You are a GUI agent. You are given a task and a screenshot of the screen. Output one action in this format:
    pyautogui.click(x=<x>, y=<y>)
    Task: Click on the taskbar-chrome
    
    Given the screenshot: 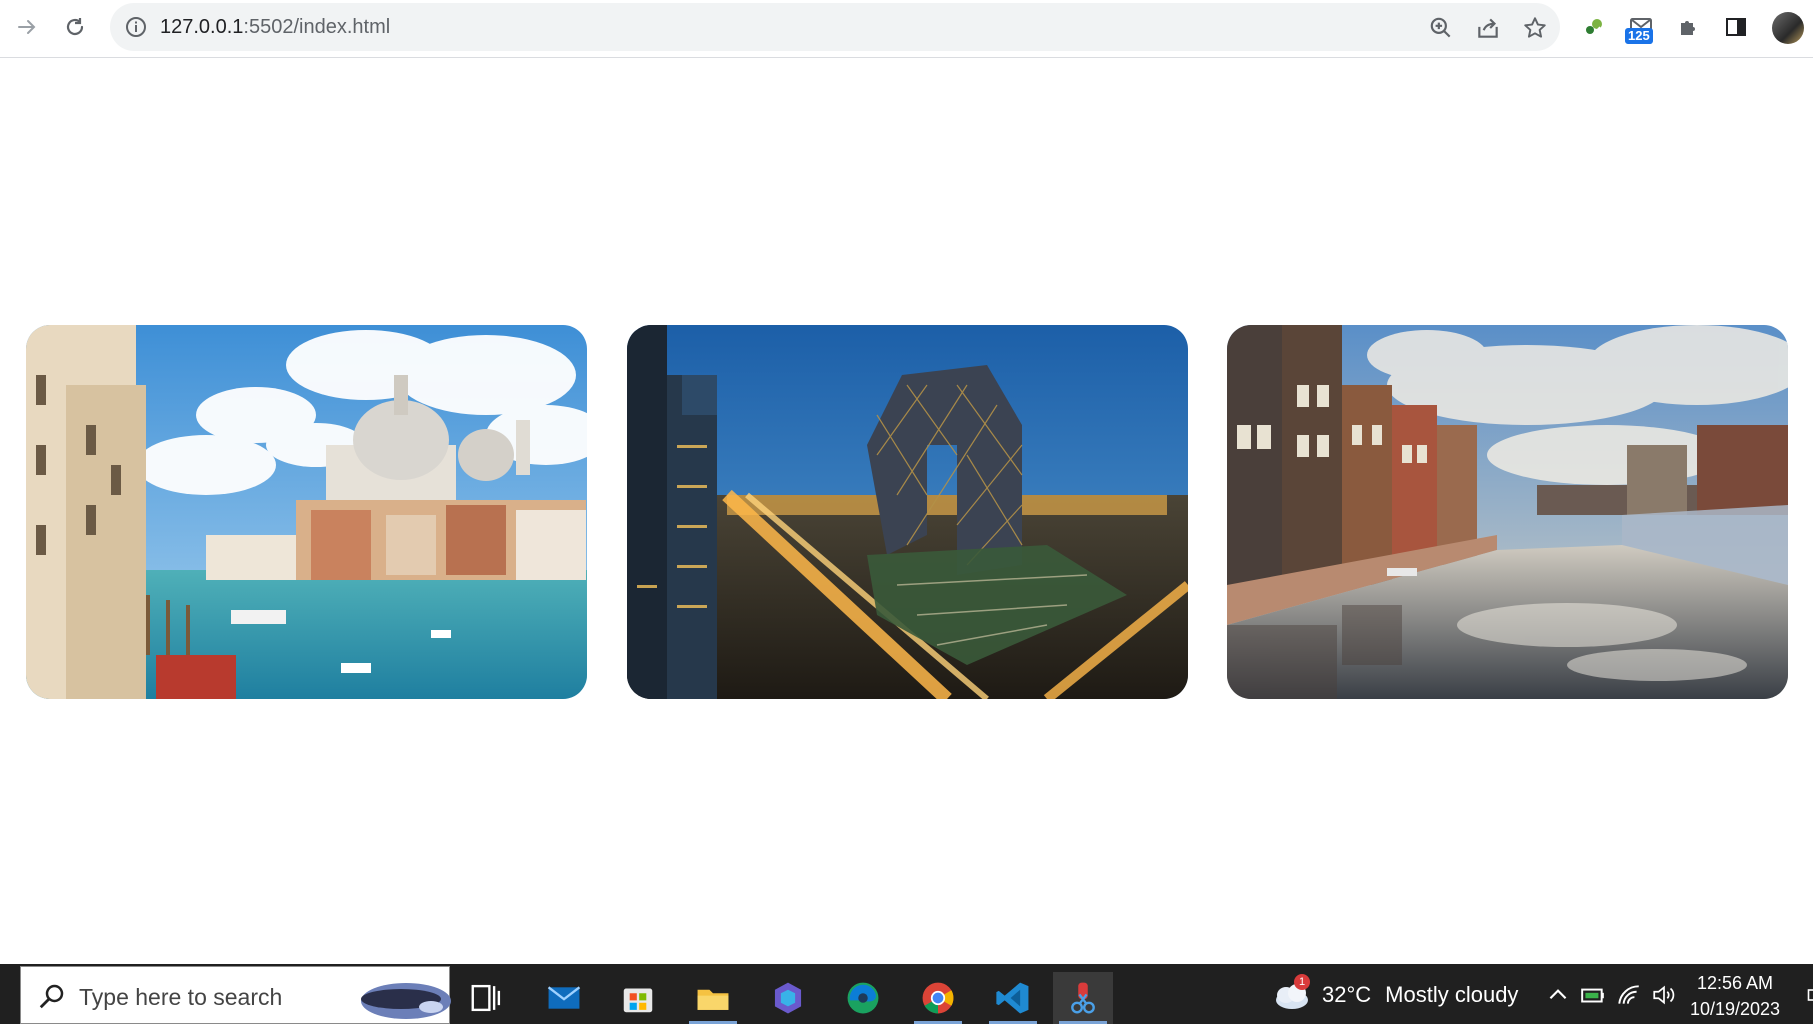 What is the action you would take?
    pyautogui.click(x=938, y=998)
    